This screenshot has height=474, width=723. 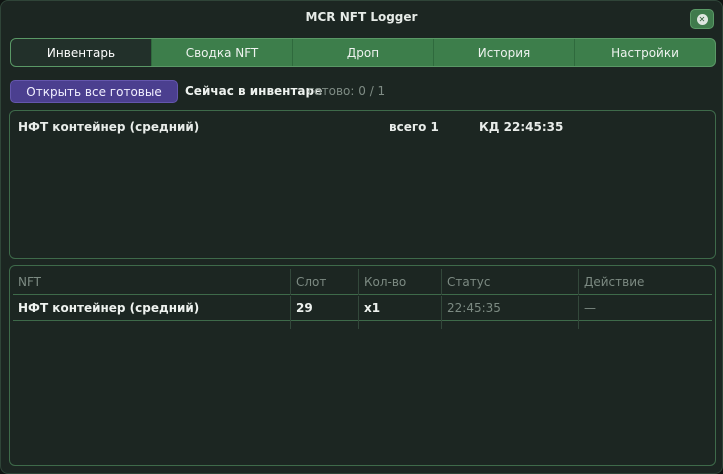 I want to click on inventory-heading: Сейчас в инвентаре, so click(x=254, y=91).